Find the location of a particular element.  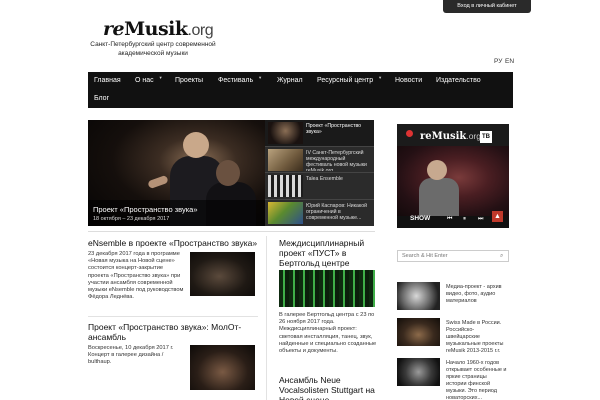

photo-figure-hand is located at coordinates (158, 182).